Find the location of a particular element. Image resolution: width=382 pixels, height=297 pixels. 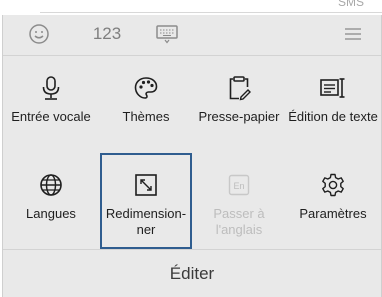

palette-icon is located at coordinates (146, 88).